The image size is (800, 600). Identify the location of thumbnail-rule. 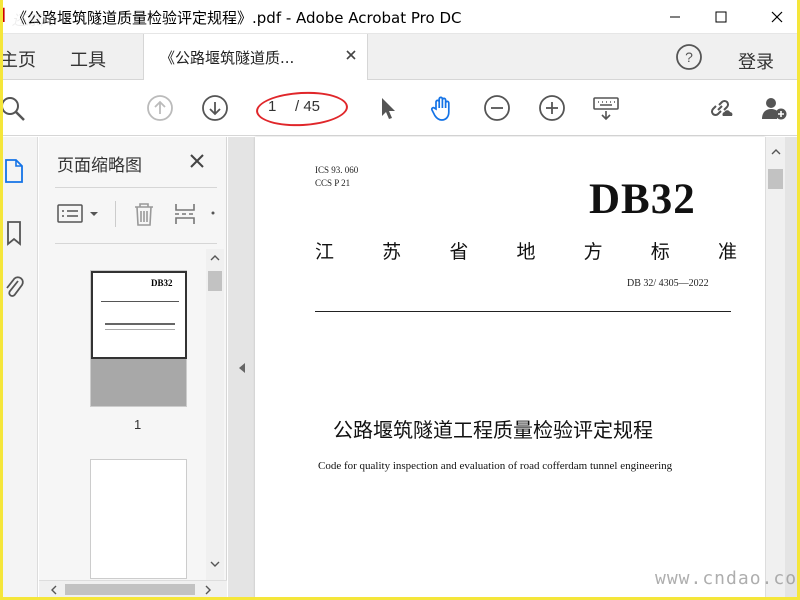
(140, 301).